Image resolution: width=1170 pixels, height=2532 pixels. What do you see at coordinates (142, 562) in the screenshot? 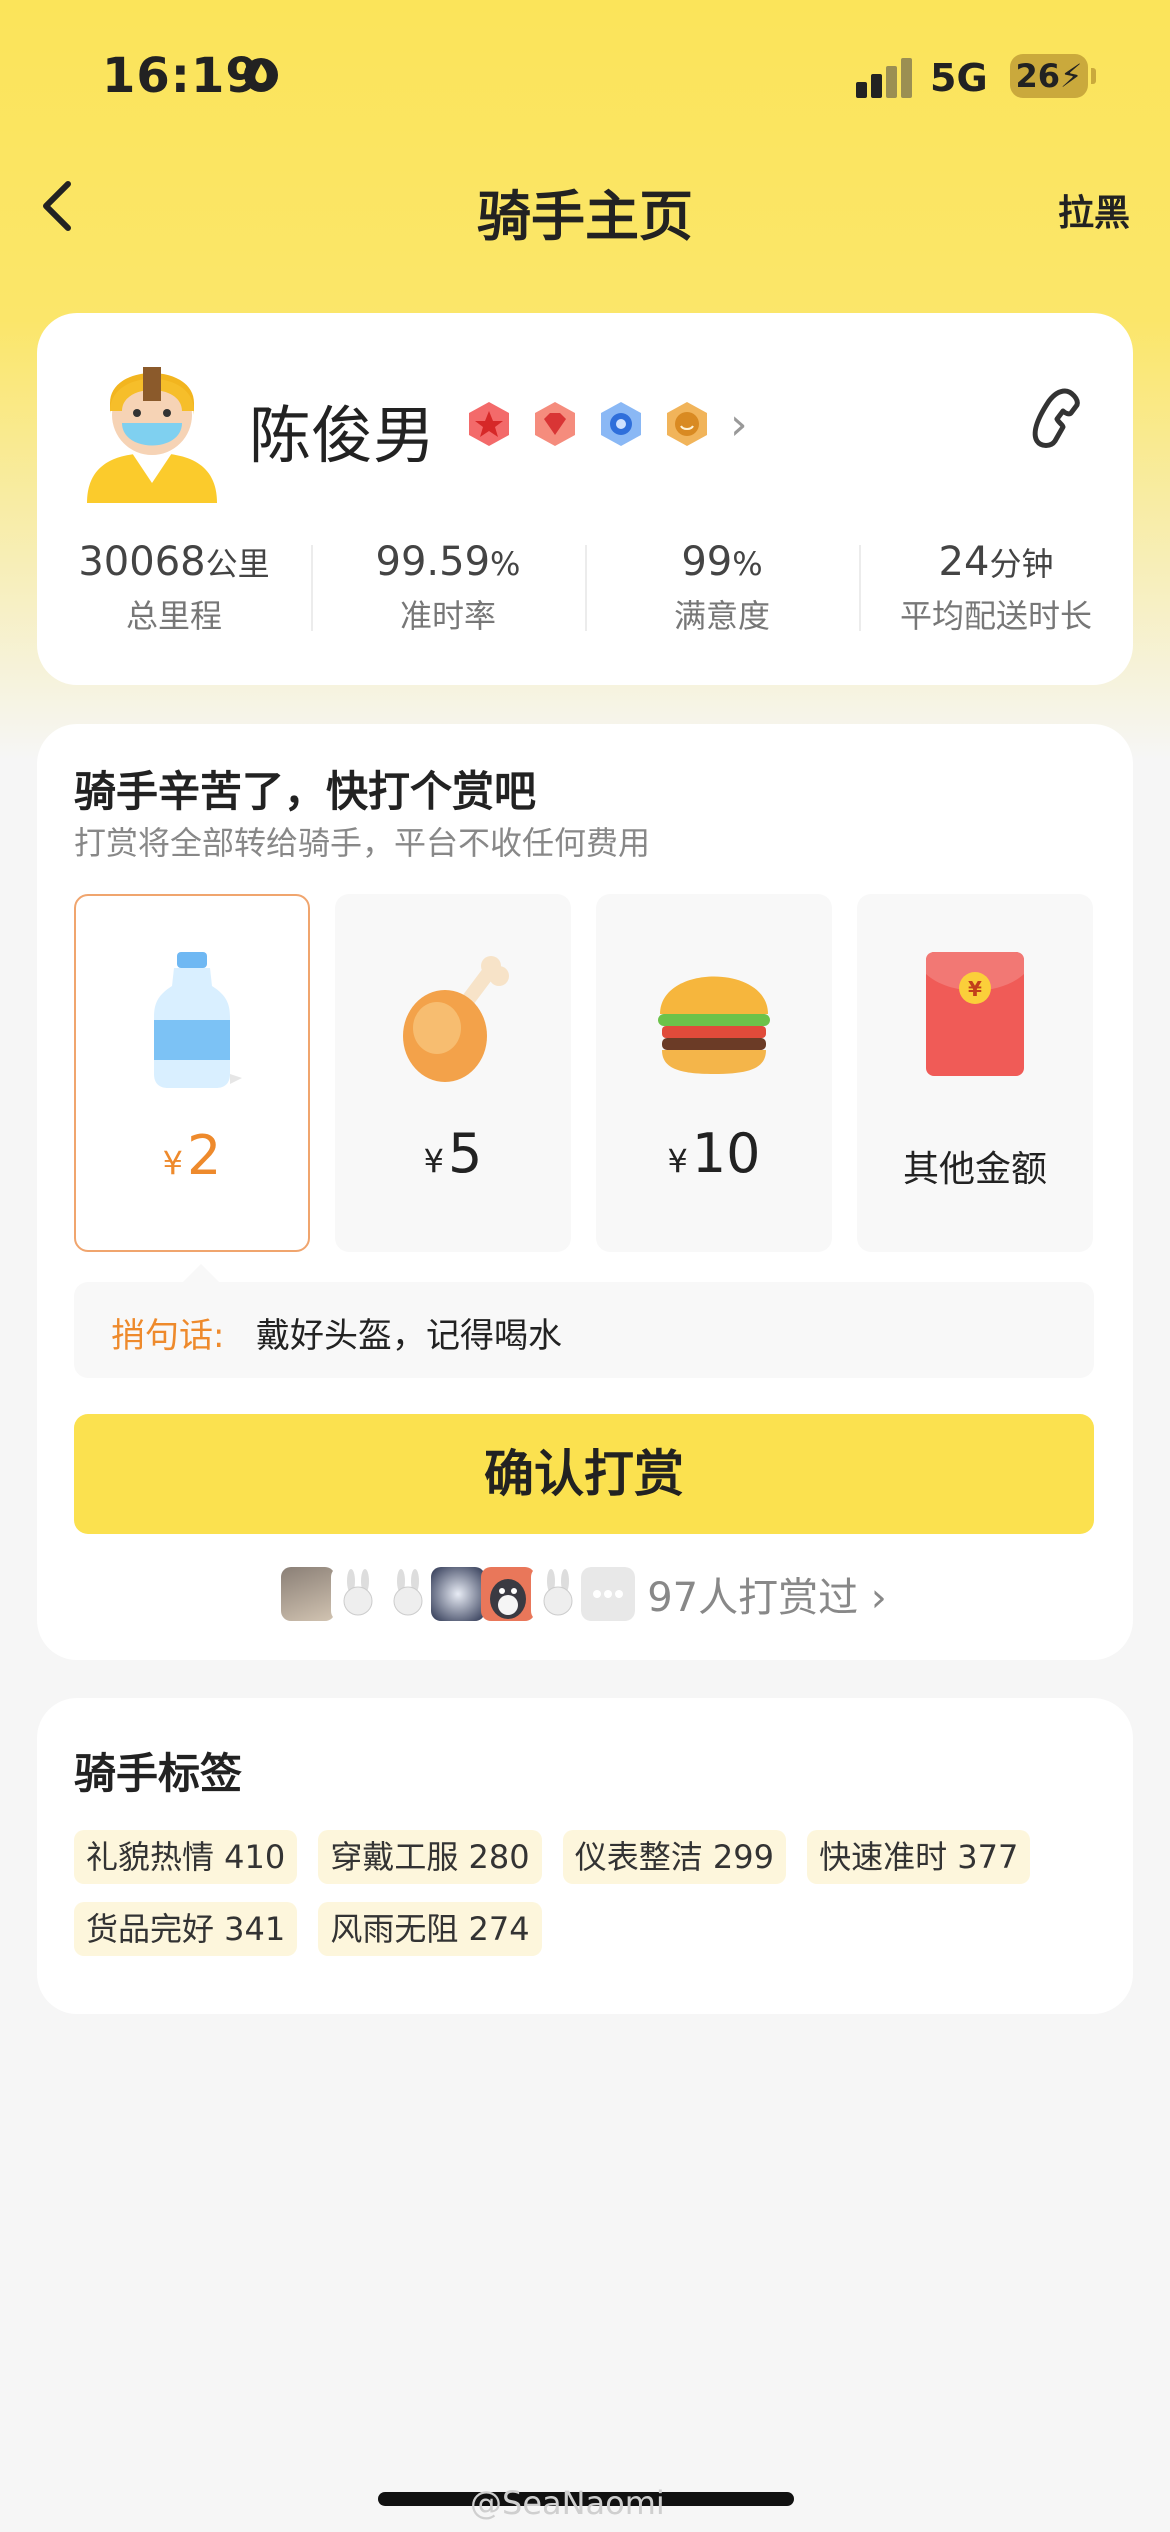
I see `stat-value: 30068` at bounding box center [142, 562].